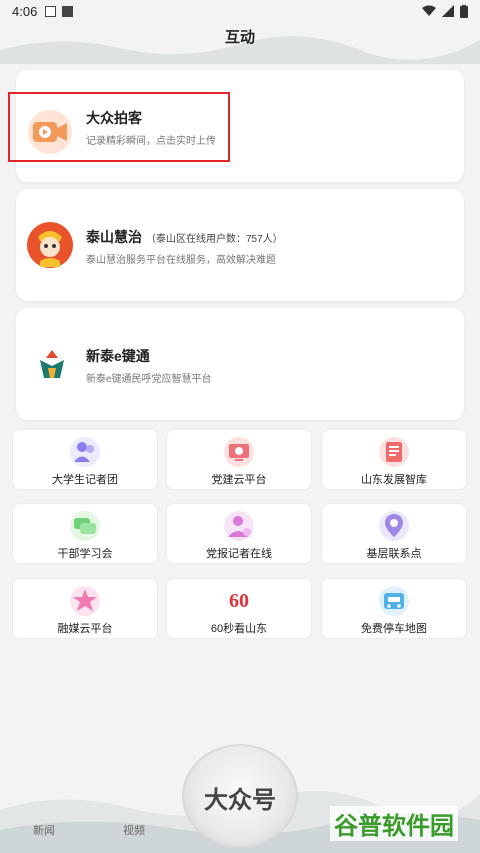 This screenshot has height=853, width=480. Describe the element at coordinates (239, 37) in the screenshot. I see `page-title: 互动` at that location.